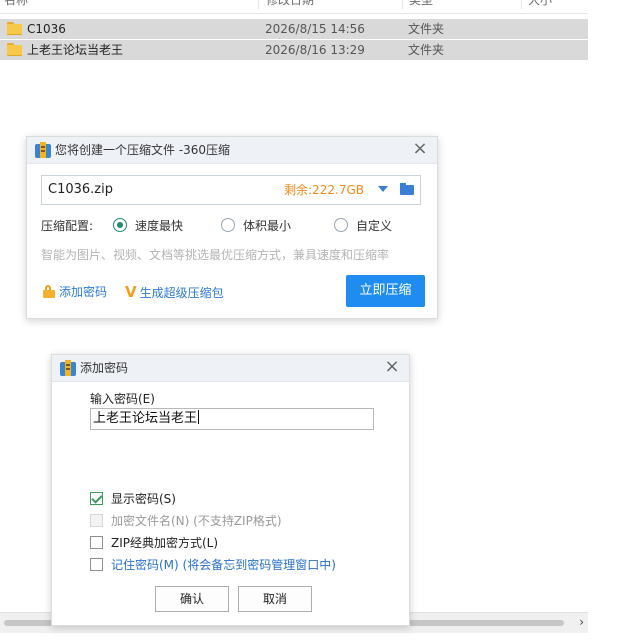 Image resolution: width=635 pixels, height=641 pixels. I want to click on compress-hint-text: 智能为图片、视频、文档等挑选最优压缩方式，兼具速度和压缩率, so click(215, 255).